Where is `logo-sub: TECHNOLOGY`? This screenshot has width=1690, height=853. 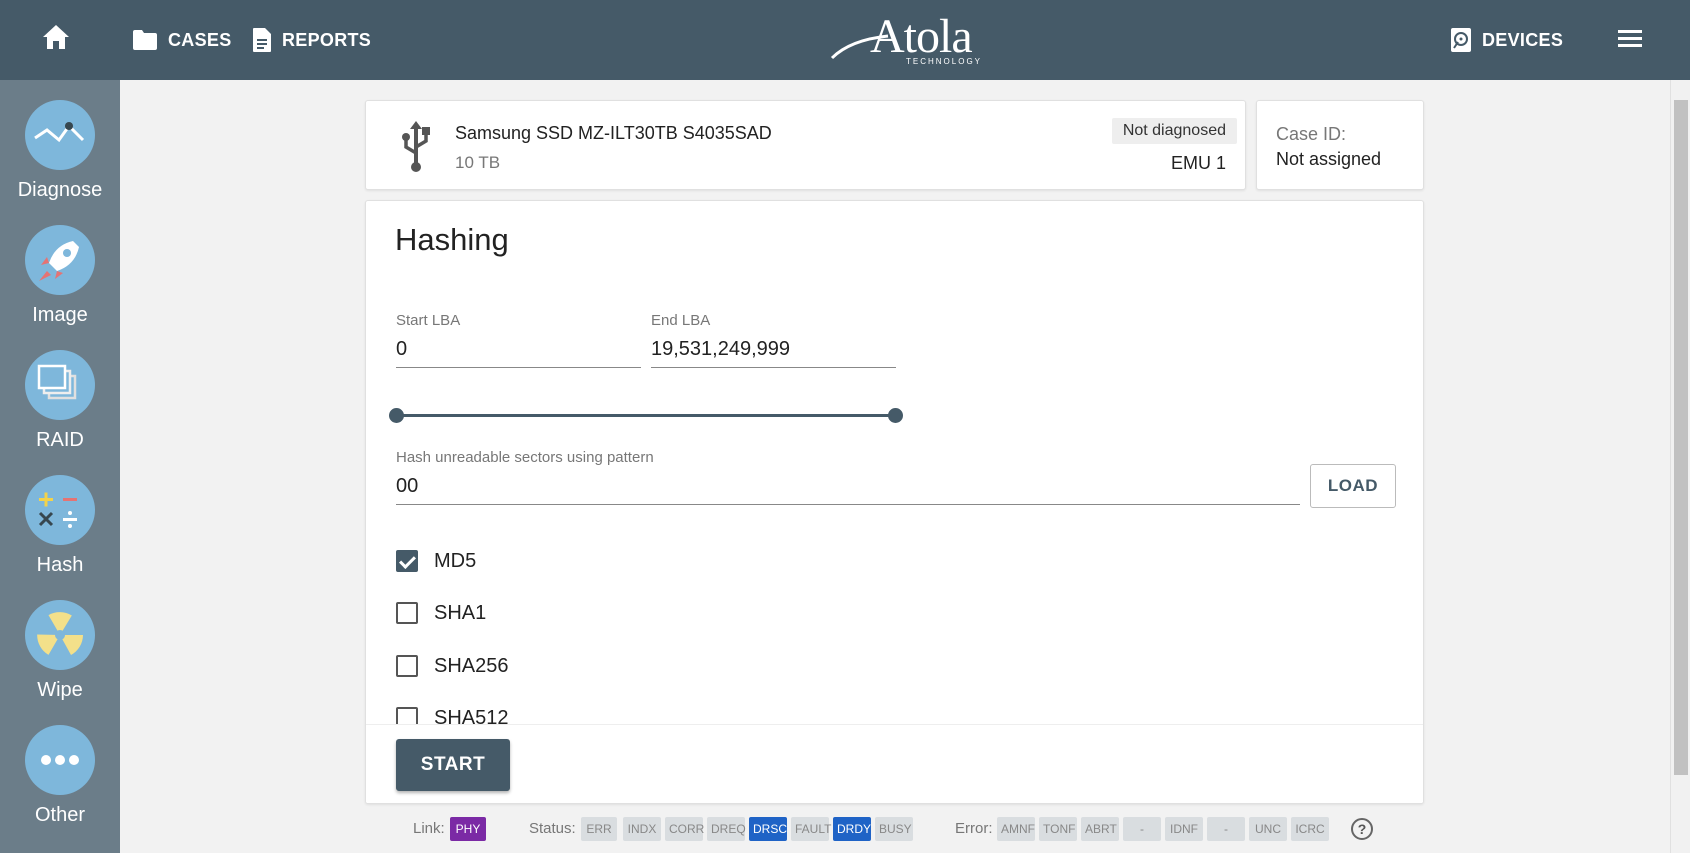 logo-sub: TECHNOLOGY is located at coordinates (944, 61).